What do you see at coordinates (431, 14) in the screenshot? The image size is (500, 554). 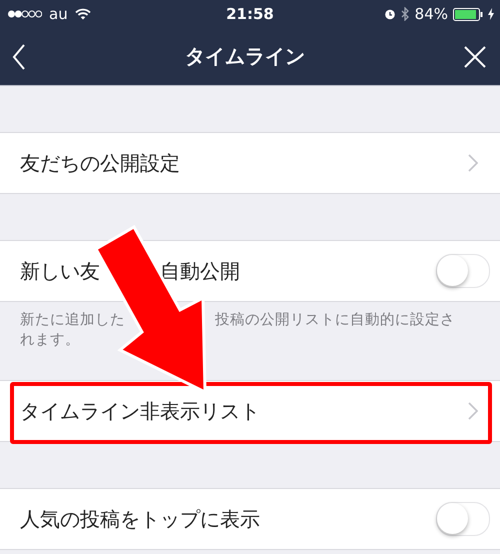 I see `battery-percent: 84%` at bounding box center [431, 14].